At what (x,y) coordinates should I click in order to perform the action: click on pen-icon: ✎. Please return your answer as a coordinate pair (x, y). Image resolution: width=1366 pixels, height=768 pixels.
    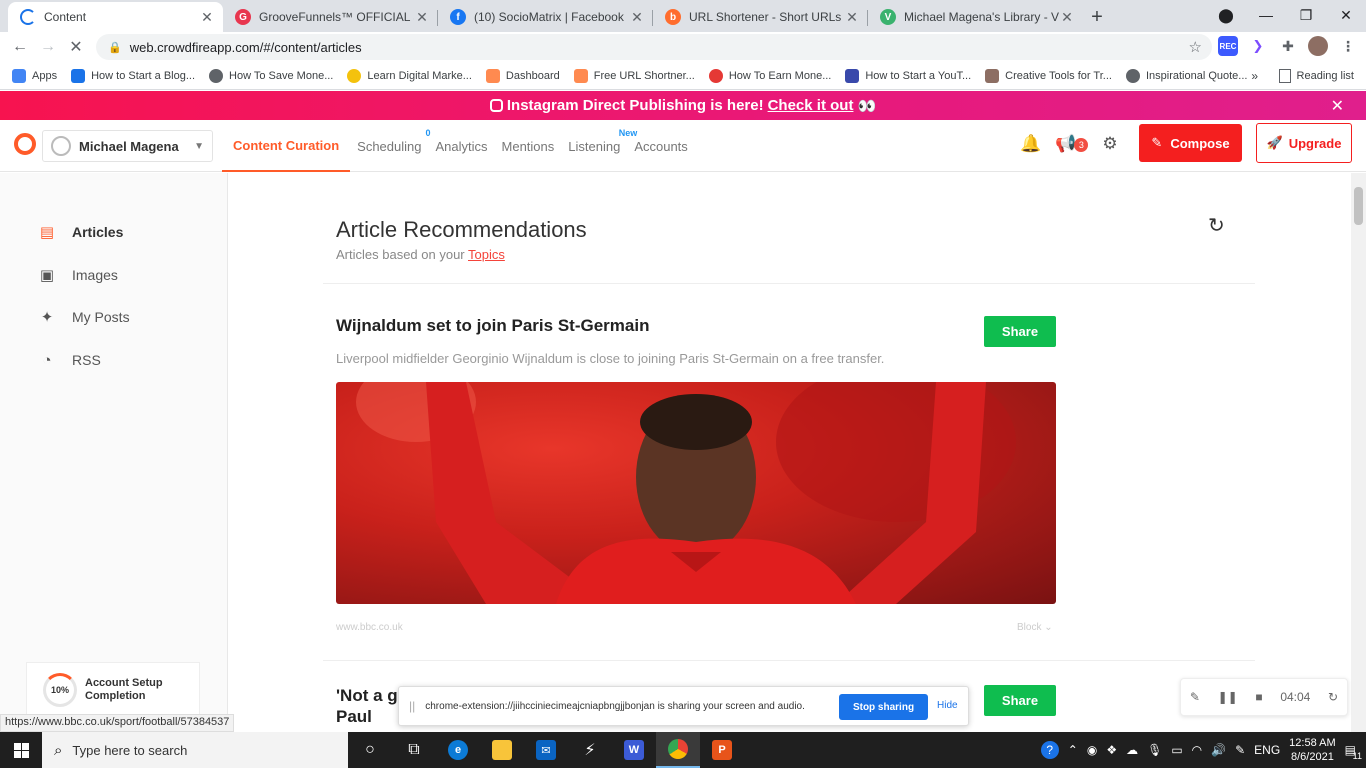
    Looking at the image, I should click on (1195, 697).